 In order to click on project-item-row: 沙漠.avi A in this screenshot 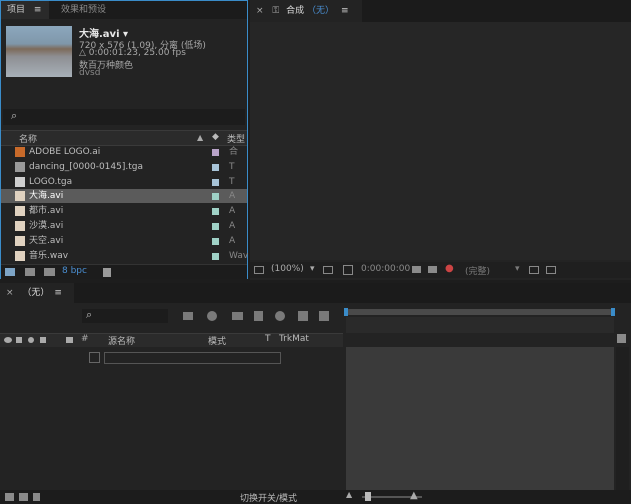, I will do `click(124, 226)`.